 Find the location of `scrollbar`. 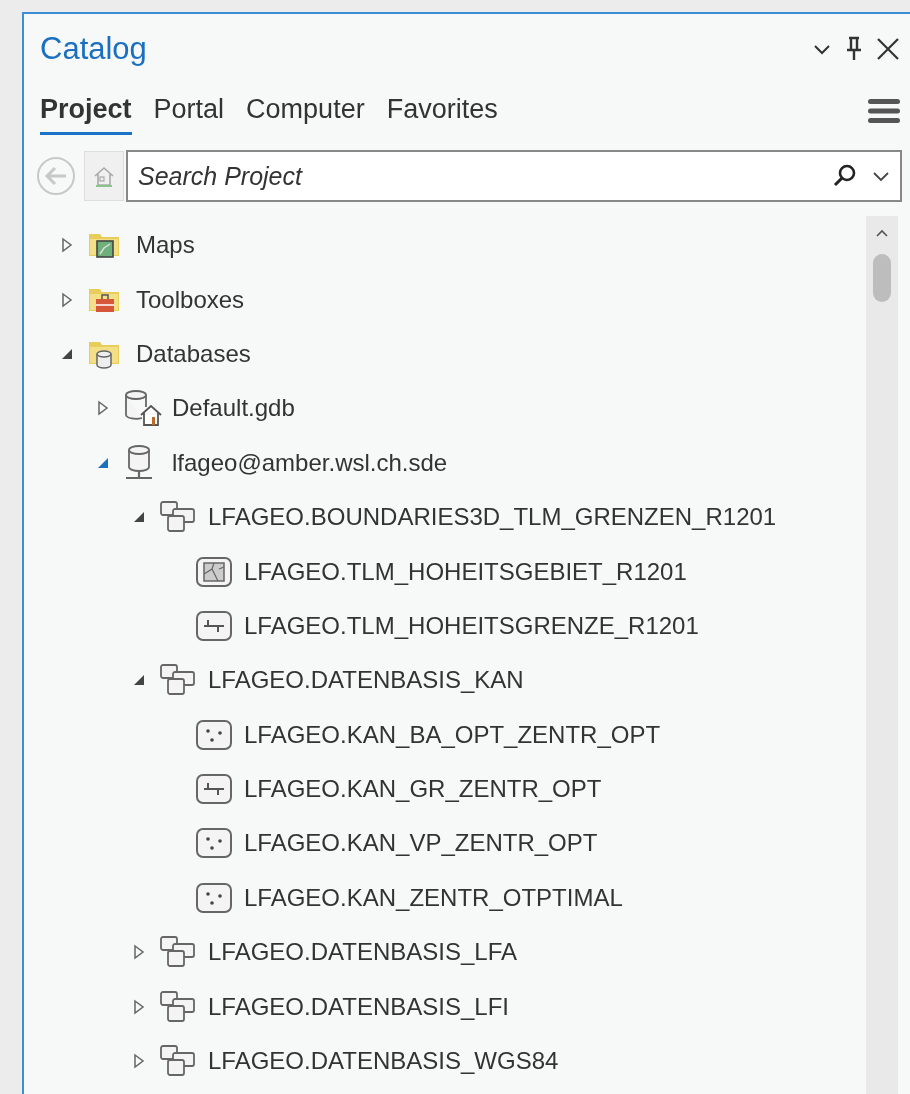

scrollbar is located at coordinates (882, 655).